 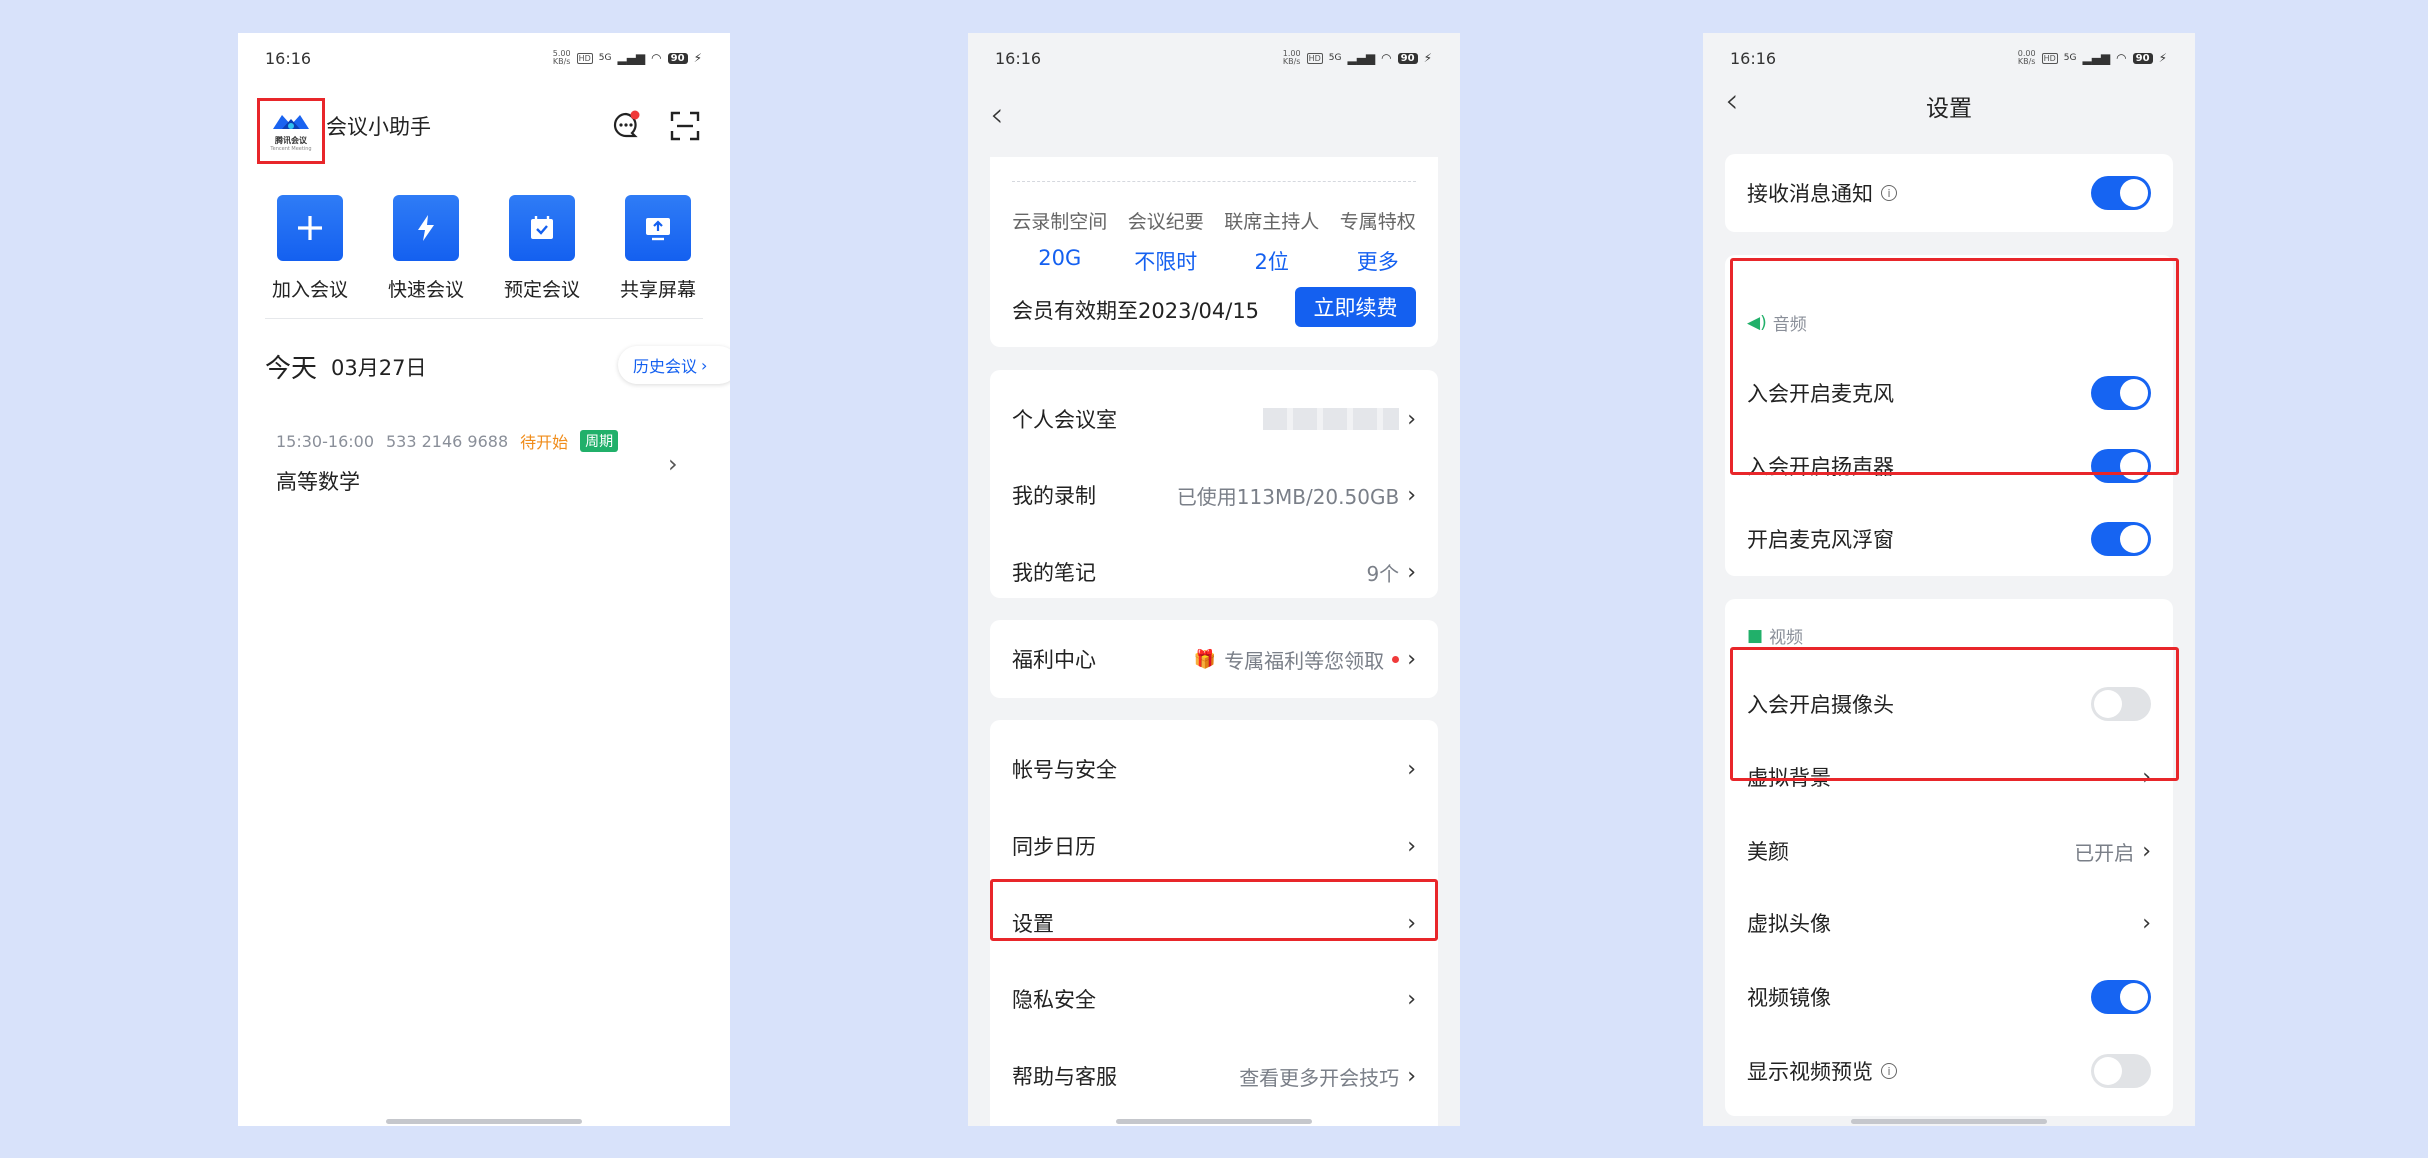 What do you see at coordinates (685, 126) in the screenshot?
I see `scan-icon` at bounding box center [685, 126].